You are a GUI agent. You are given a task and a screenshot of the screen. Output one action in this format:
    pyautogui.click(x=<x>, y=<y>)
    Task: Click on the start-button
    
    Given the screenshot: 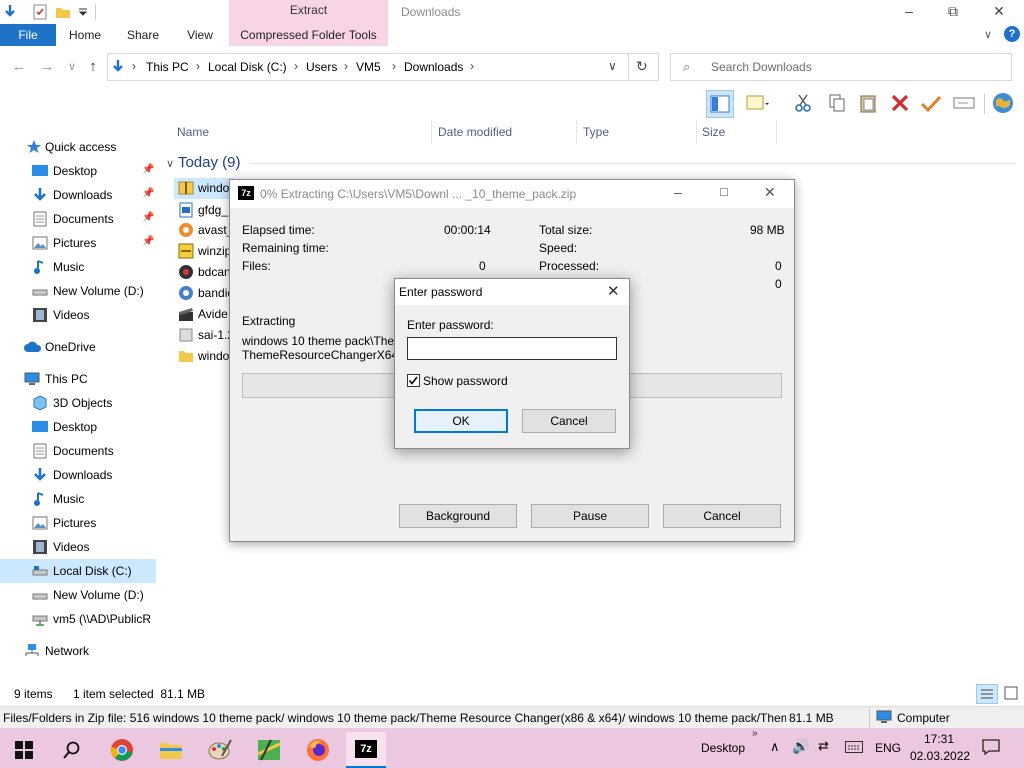 What is the action you would take?
    pyautogui.click(x=24, y=750)
    